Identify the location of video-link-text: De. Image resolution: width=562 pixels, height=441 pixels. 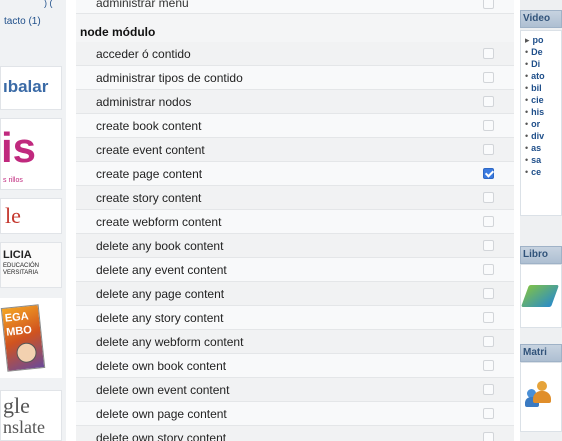
(537, 52).